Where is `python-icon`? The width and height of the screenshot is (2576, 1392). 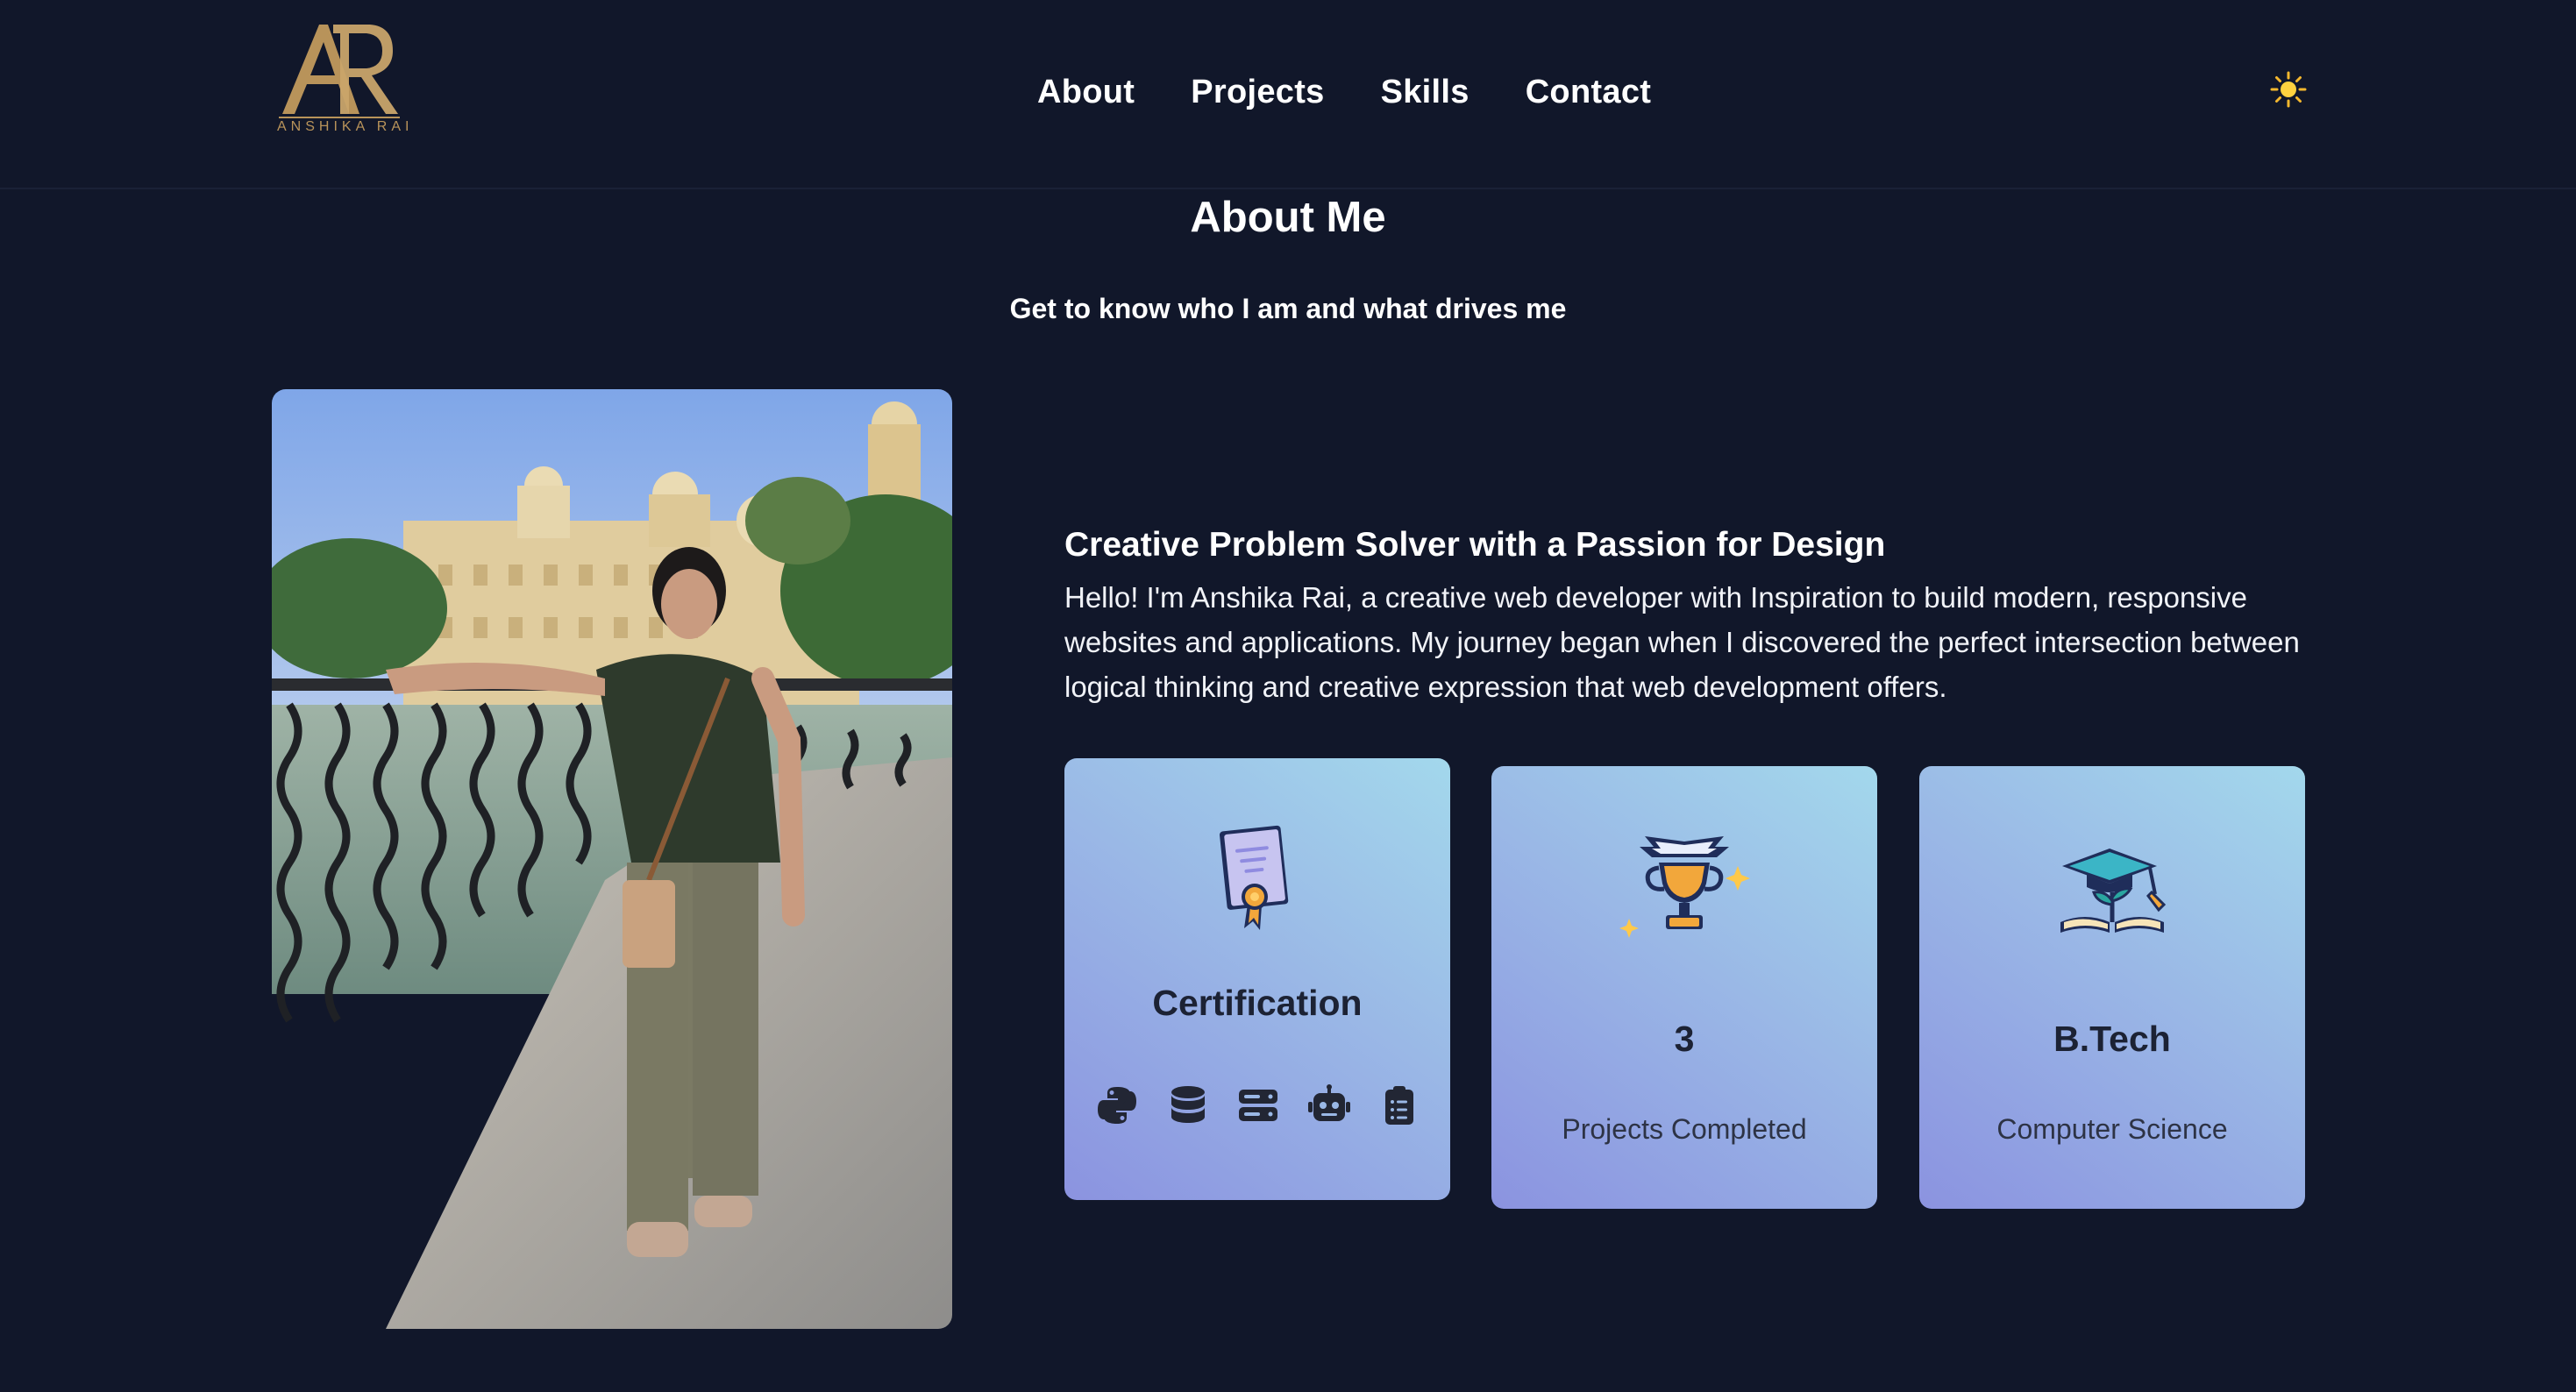 python-icon is located at coordinates (1117, 1105).